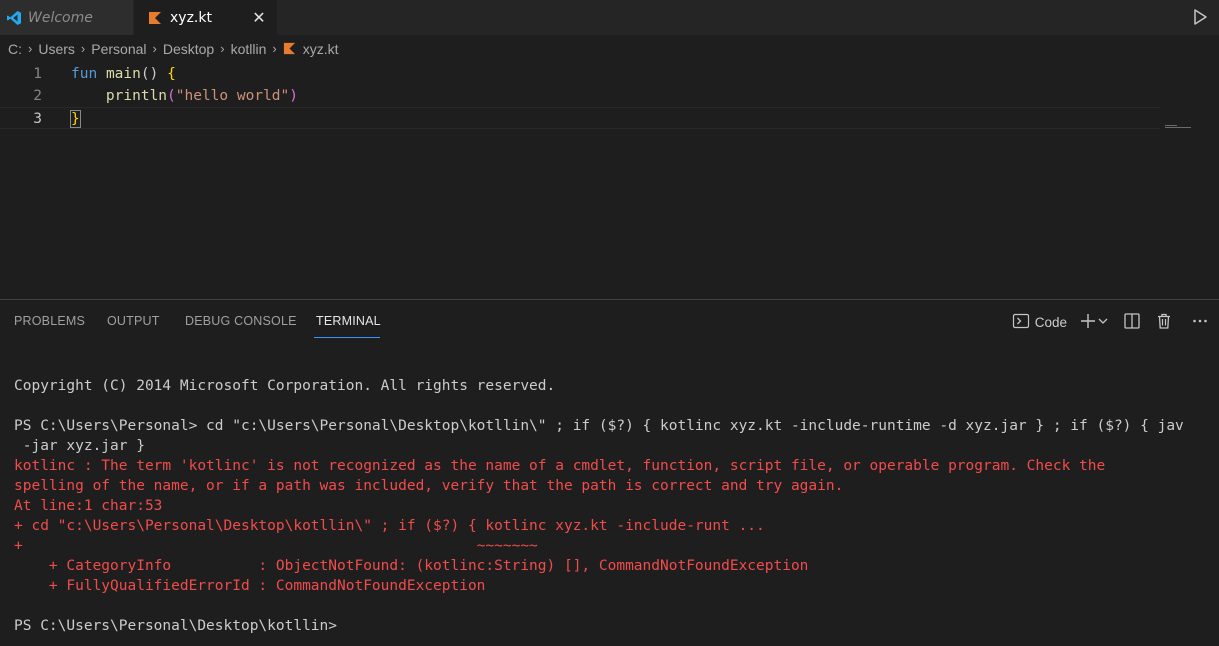 This screenshot has height=646, width=1219. I want to click on breadcrumb-desktop: Desktop, so click(188, 49).